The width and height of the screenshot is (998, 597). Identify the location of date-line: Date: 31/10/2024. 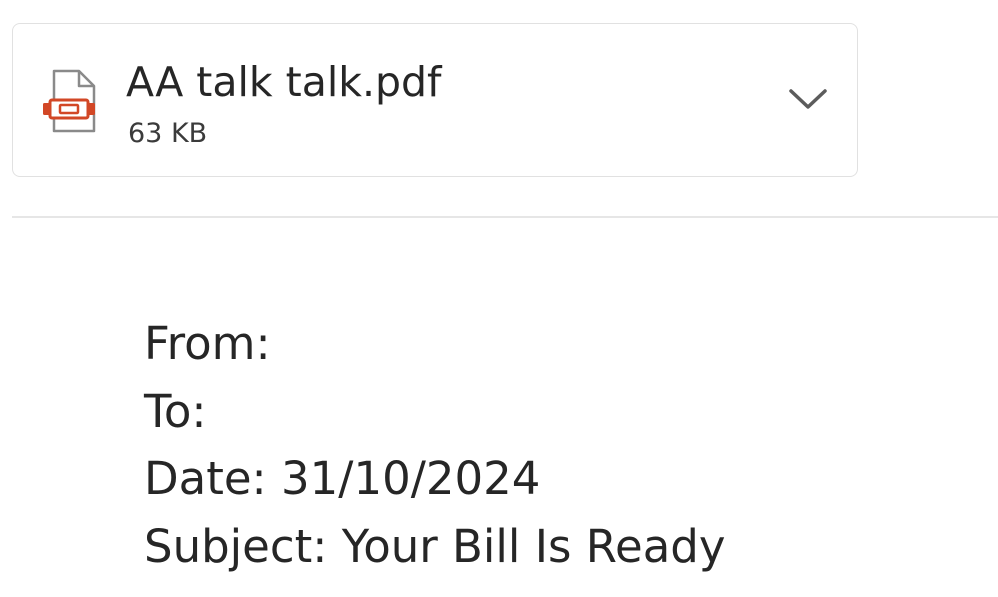
(342, 478).